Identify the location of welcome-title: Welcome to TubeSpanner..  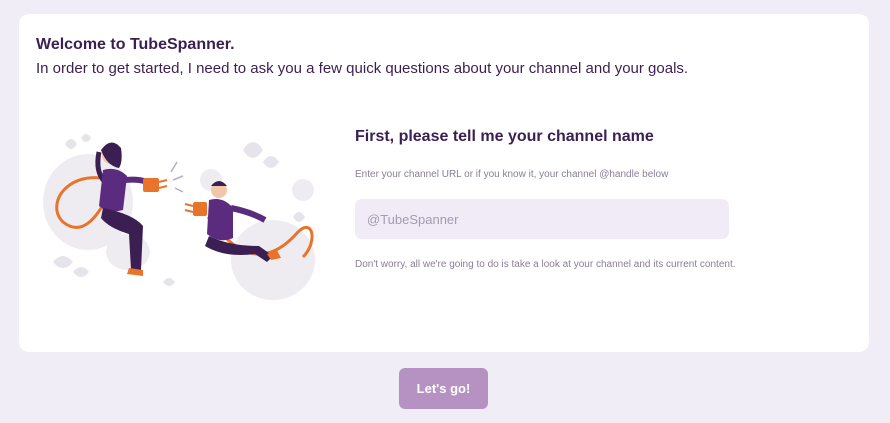
(135, 44).